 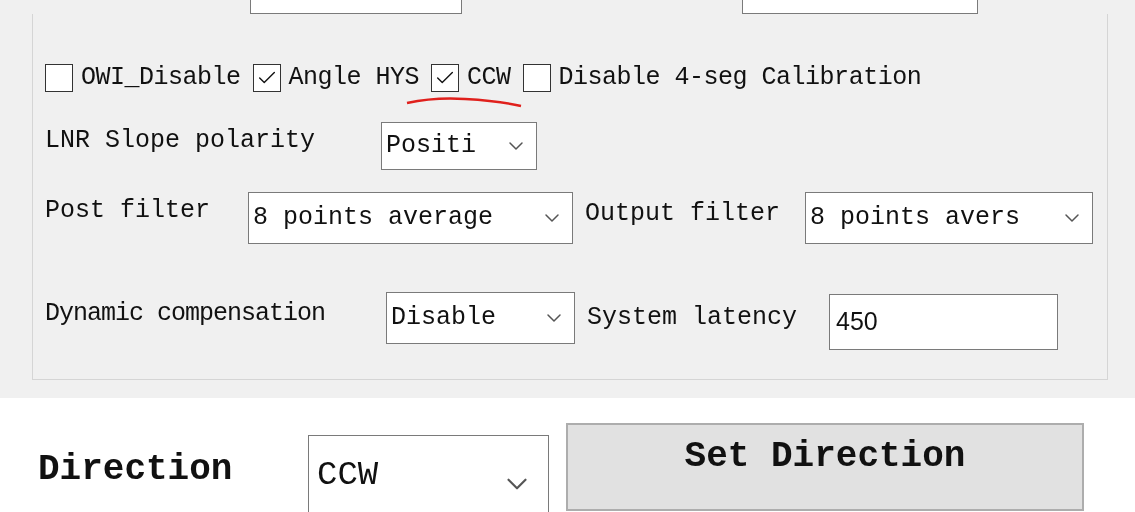 I want to click on field-label: Output filter, so click(x=683, y=214).